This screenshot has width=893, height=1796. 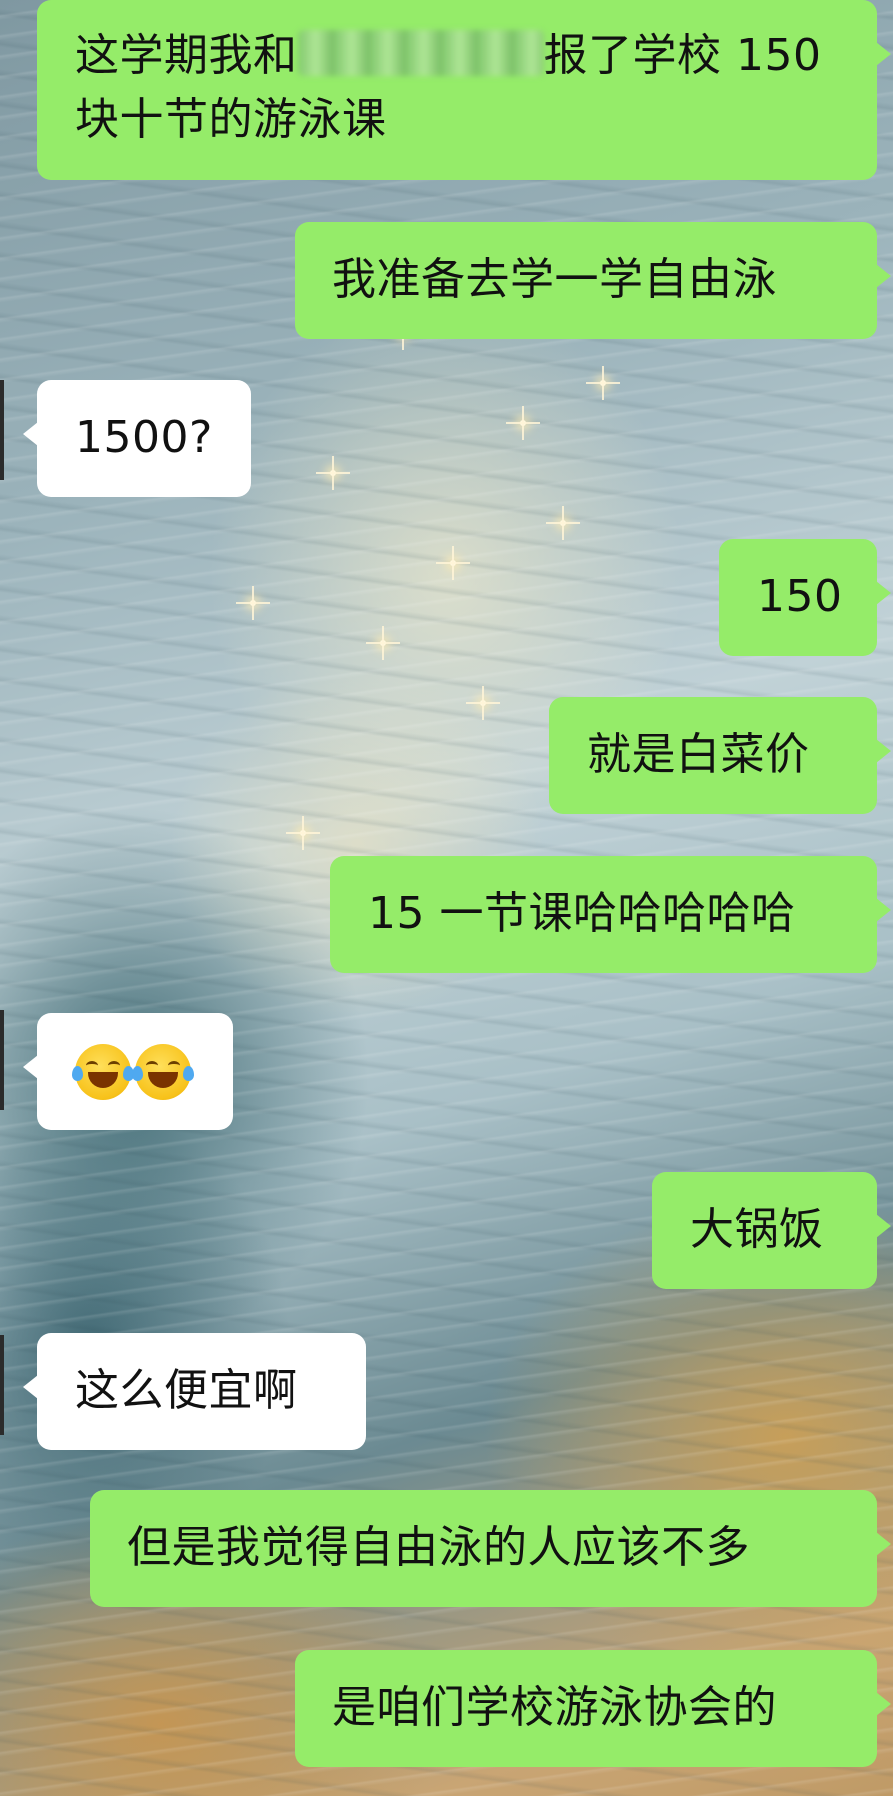 I want to click on message-text: 150, so click(x=800, y=596).